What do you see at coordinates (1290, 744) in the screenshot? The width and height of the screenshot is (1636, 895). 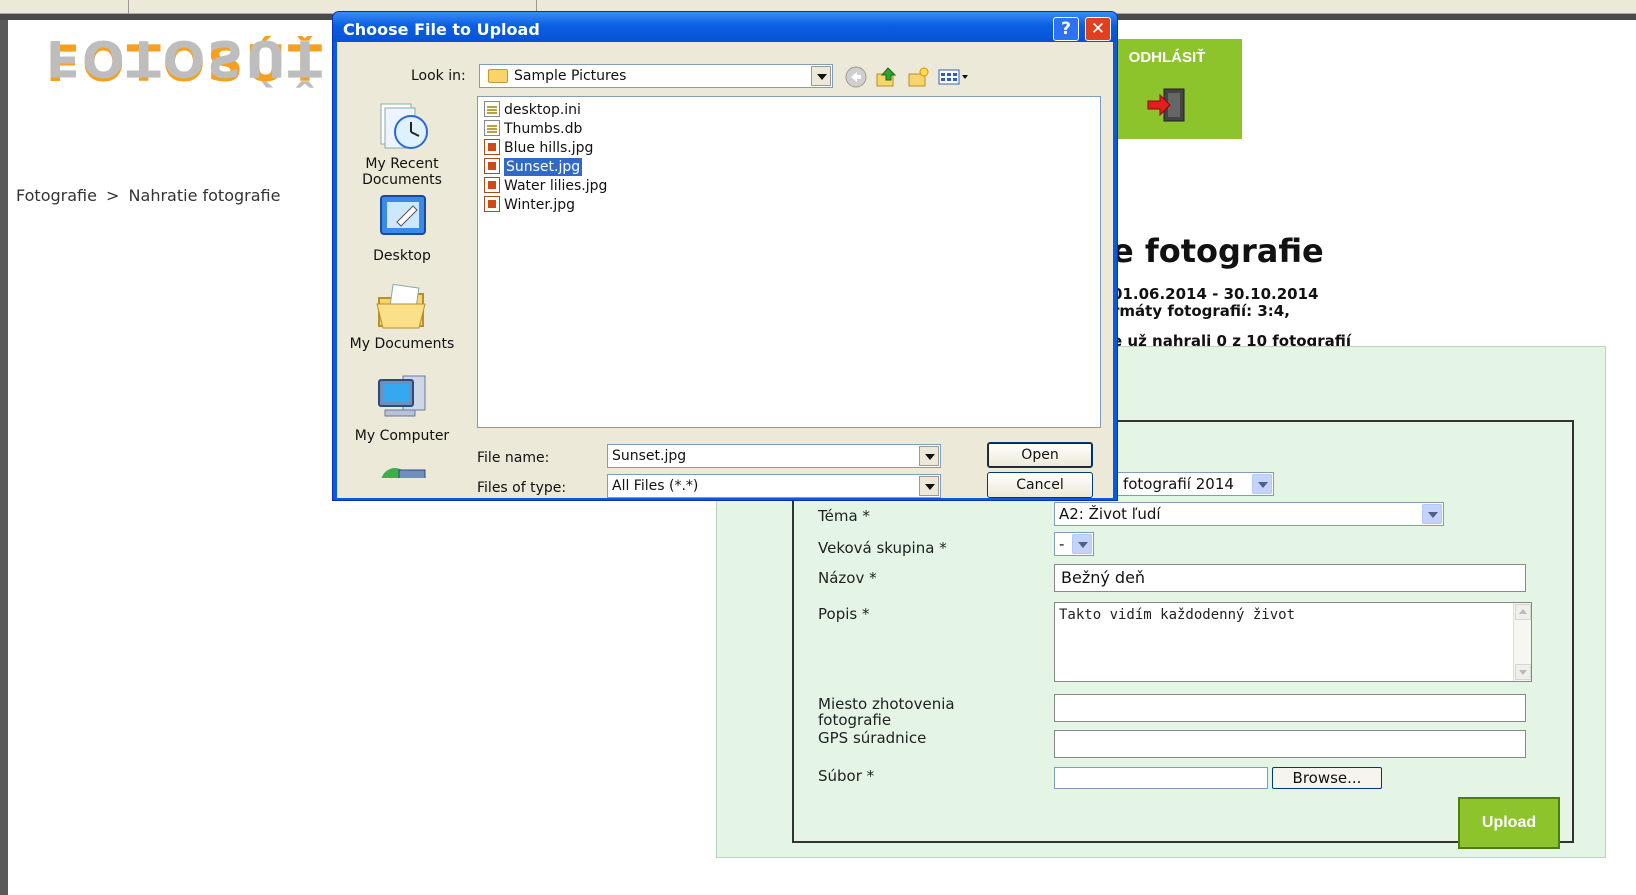 I see `gps-input` at bounding box center [1290, 744].